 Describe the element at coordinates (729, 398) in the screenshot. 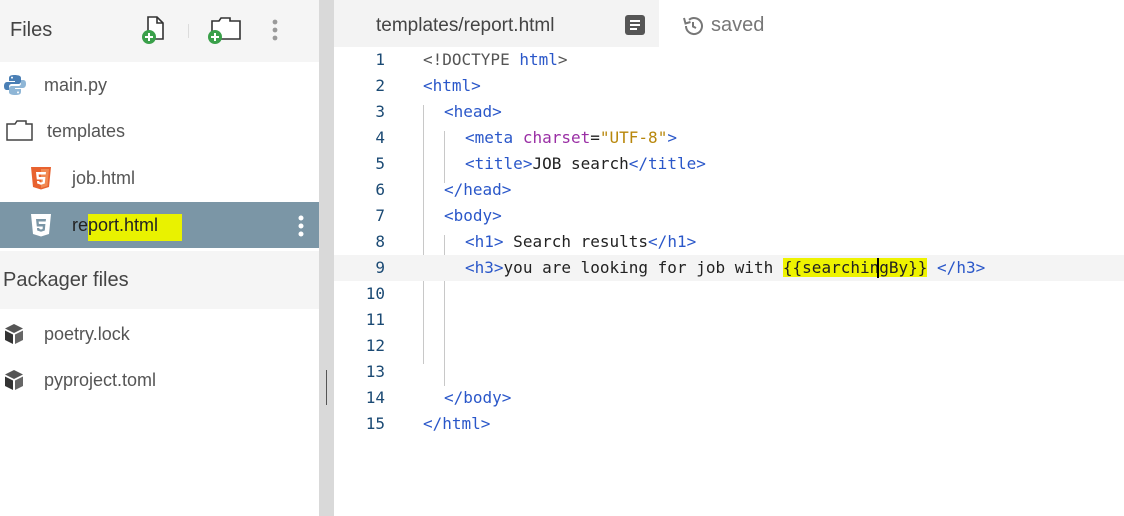

I see `code-line: 14 </body>` at that location.